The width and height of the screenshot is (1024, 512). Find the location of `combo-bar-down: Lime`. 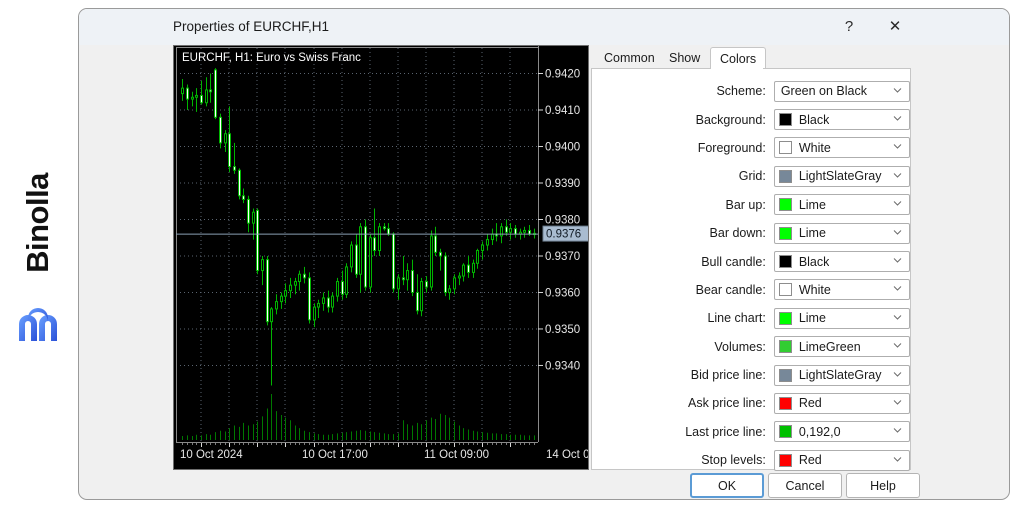

combo-bar-down: Lime is located at coordinates (841, 233).